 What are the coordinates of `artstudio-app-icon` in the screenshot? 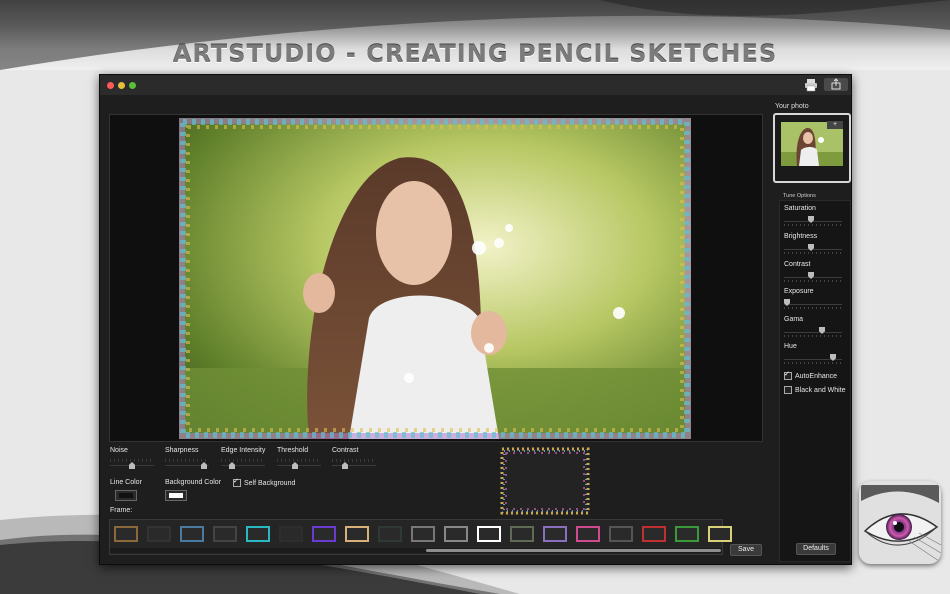 It's located at (900, 522).